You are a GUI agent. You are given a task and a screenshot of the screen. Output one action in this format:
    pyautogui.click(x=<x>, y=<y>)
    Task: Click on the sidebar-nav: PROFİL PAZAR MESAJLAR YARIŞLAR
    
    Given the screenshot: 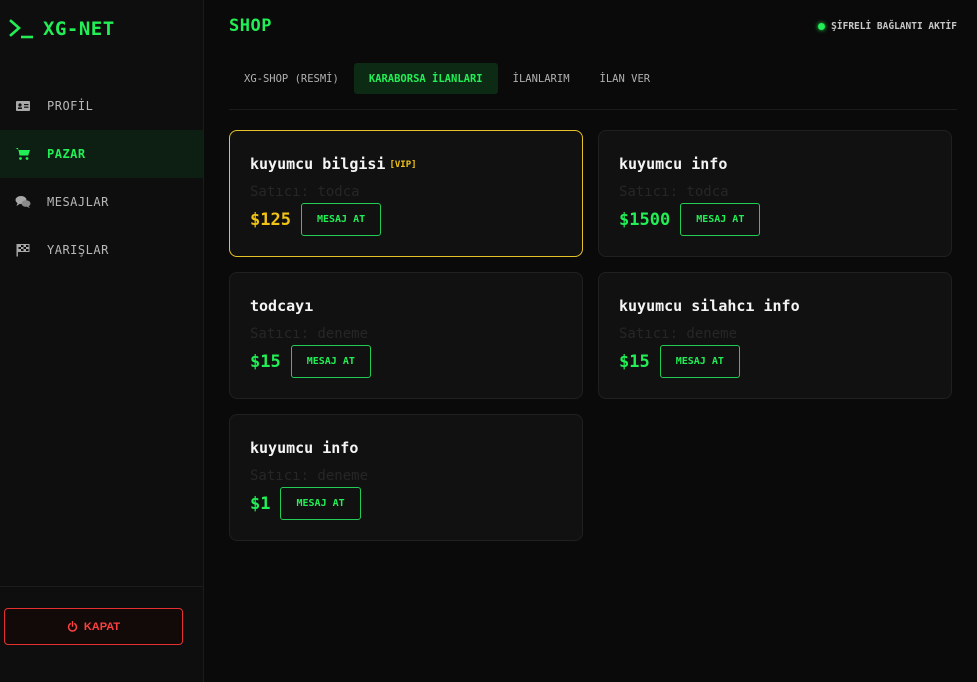 What is the action you would take?
    pyautogui.click(x=101, y=178)
    